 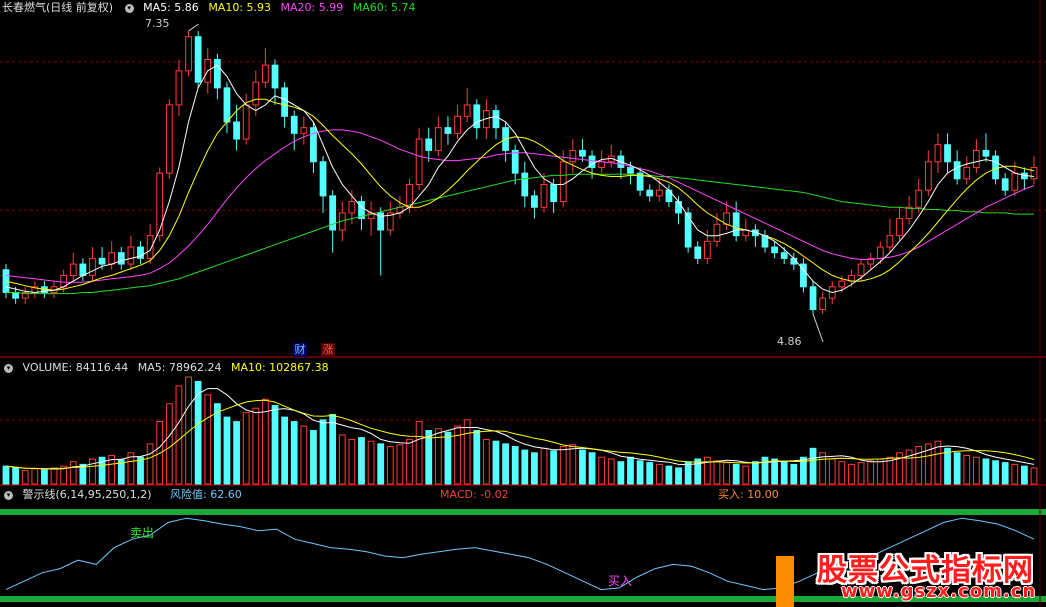 What do you see at coordinates (328, 350) in the screenshot?
I see `event-badge-rise: 涨` at bounding box center [328, 350].